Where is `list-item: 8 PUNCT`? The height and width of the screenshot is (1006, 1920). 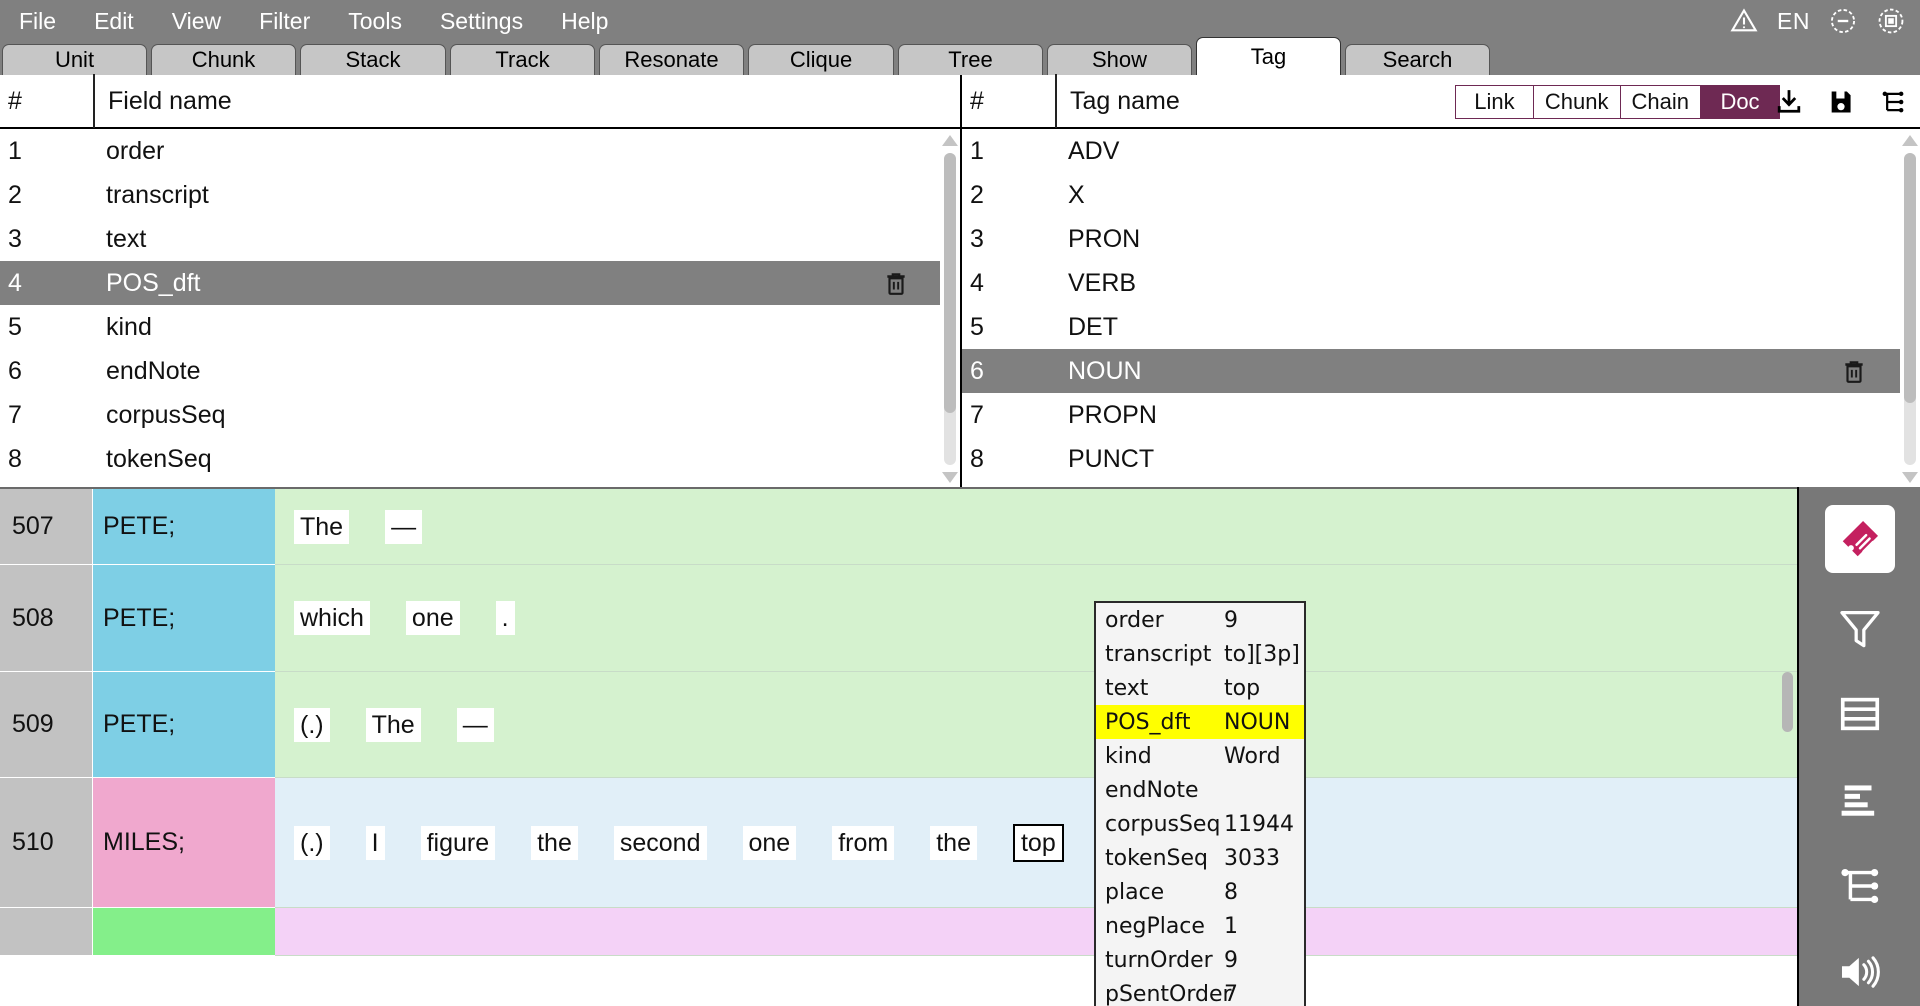
list-item: 8 PUNCT is located at coordinates (1441, 459).